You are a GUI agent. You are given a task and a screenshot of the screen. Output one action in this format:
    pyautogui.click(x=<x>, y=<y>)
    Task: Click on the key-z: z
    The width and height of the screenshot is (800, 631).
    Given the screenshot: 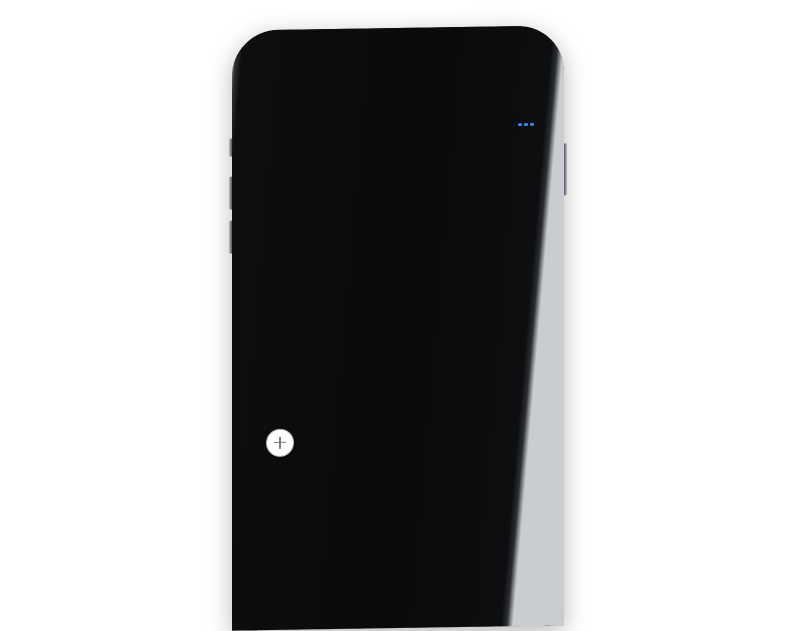 What is the action you would take?
    pyautogui.click(x=317, y=565)
    